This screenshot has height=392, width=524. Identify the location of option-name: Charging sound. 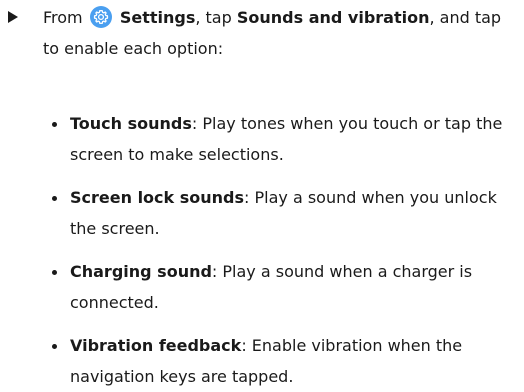
(141, 271).